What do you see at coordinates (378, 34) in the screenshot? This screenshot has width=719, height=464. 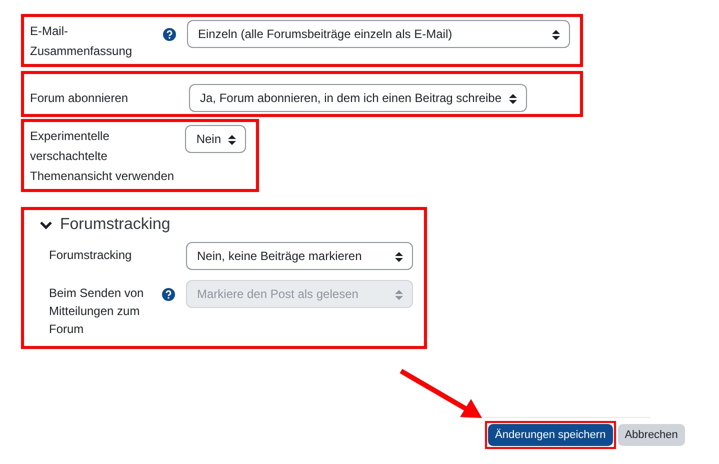 I see `select-field: Einzeln (alle Forumsbeiträge einzeln als E-Mail)` at bounding box center [378, 34].